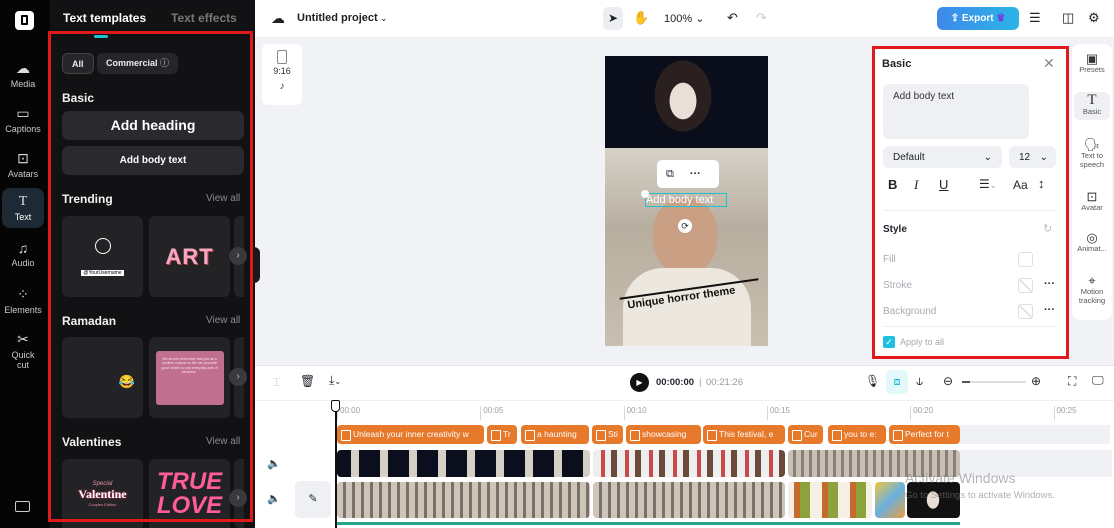 The height and width of the screenshot is (528, 1114). Describe the element at coordinates (23, 310) in the screenshot. I see `rail-label: Elements` at that location.